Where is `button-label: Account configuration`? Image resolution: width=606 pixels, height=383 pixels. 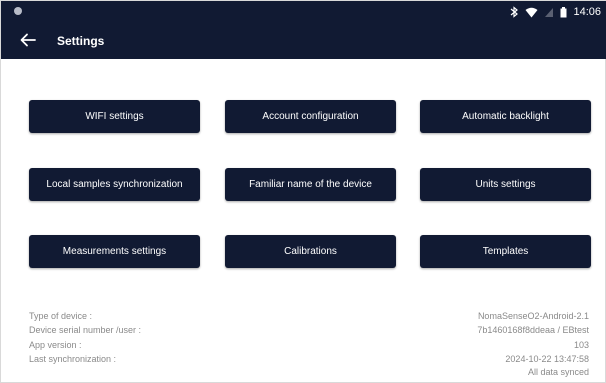 button-label: Account configuration is located at coordinates (310, 116).